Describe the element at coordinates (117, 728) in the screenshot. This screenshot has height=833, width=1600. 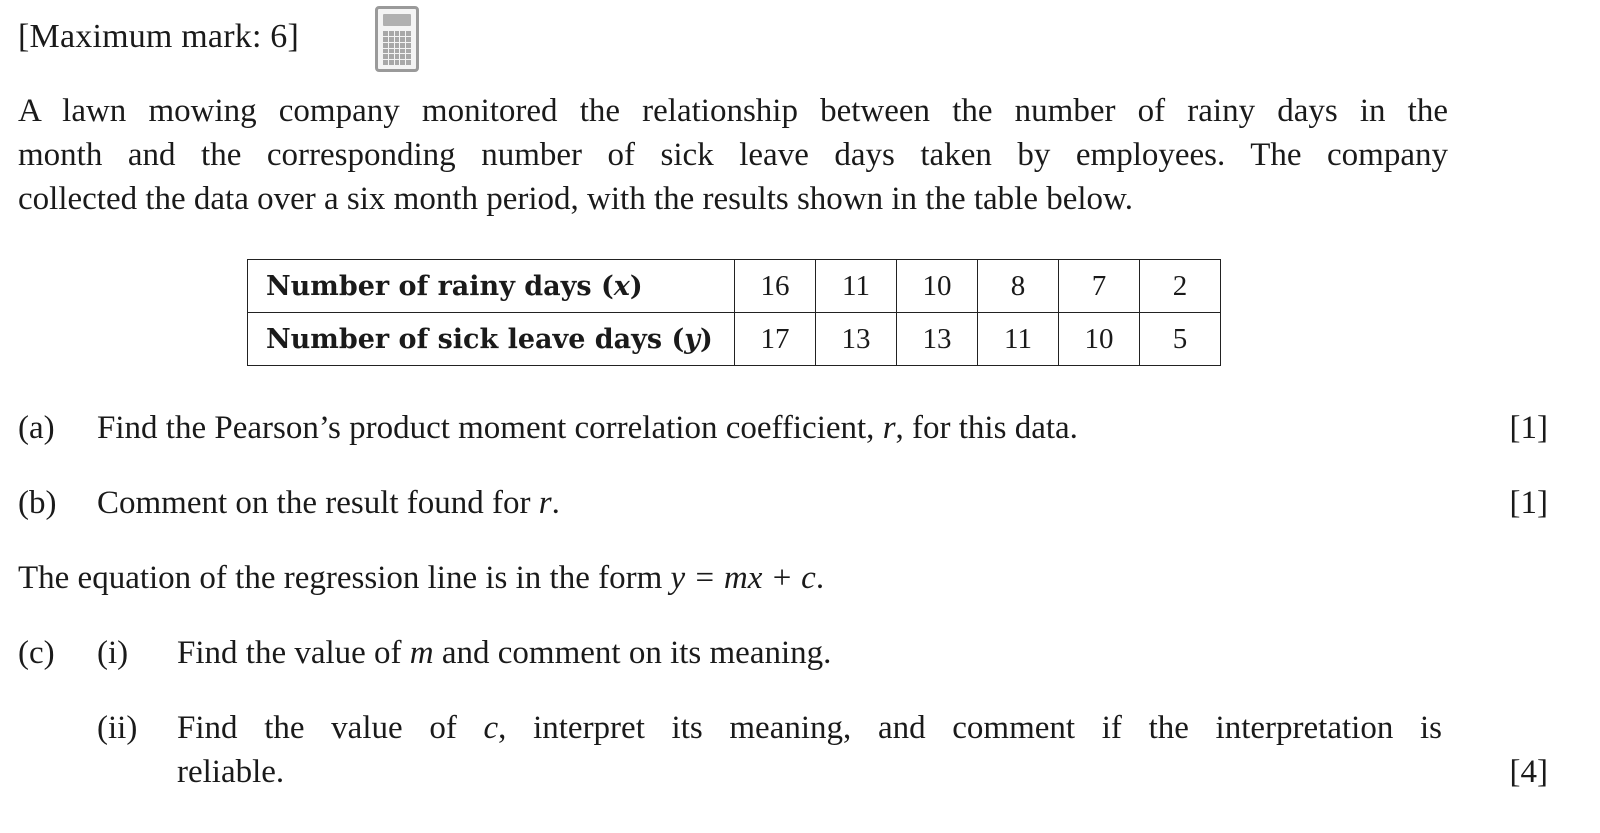
I see `question-c-ii-label: (ii)` at that location.